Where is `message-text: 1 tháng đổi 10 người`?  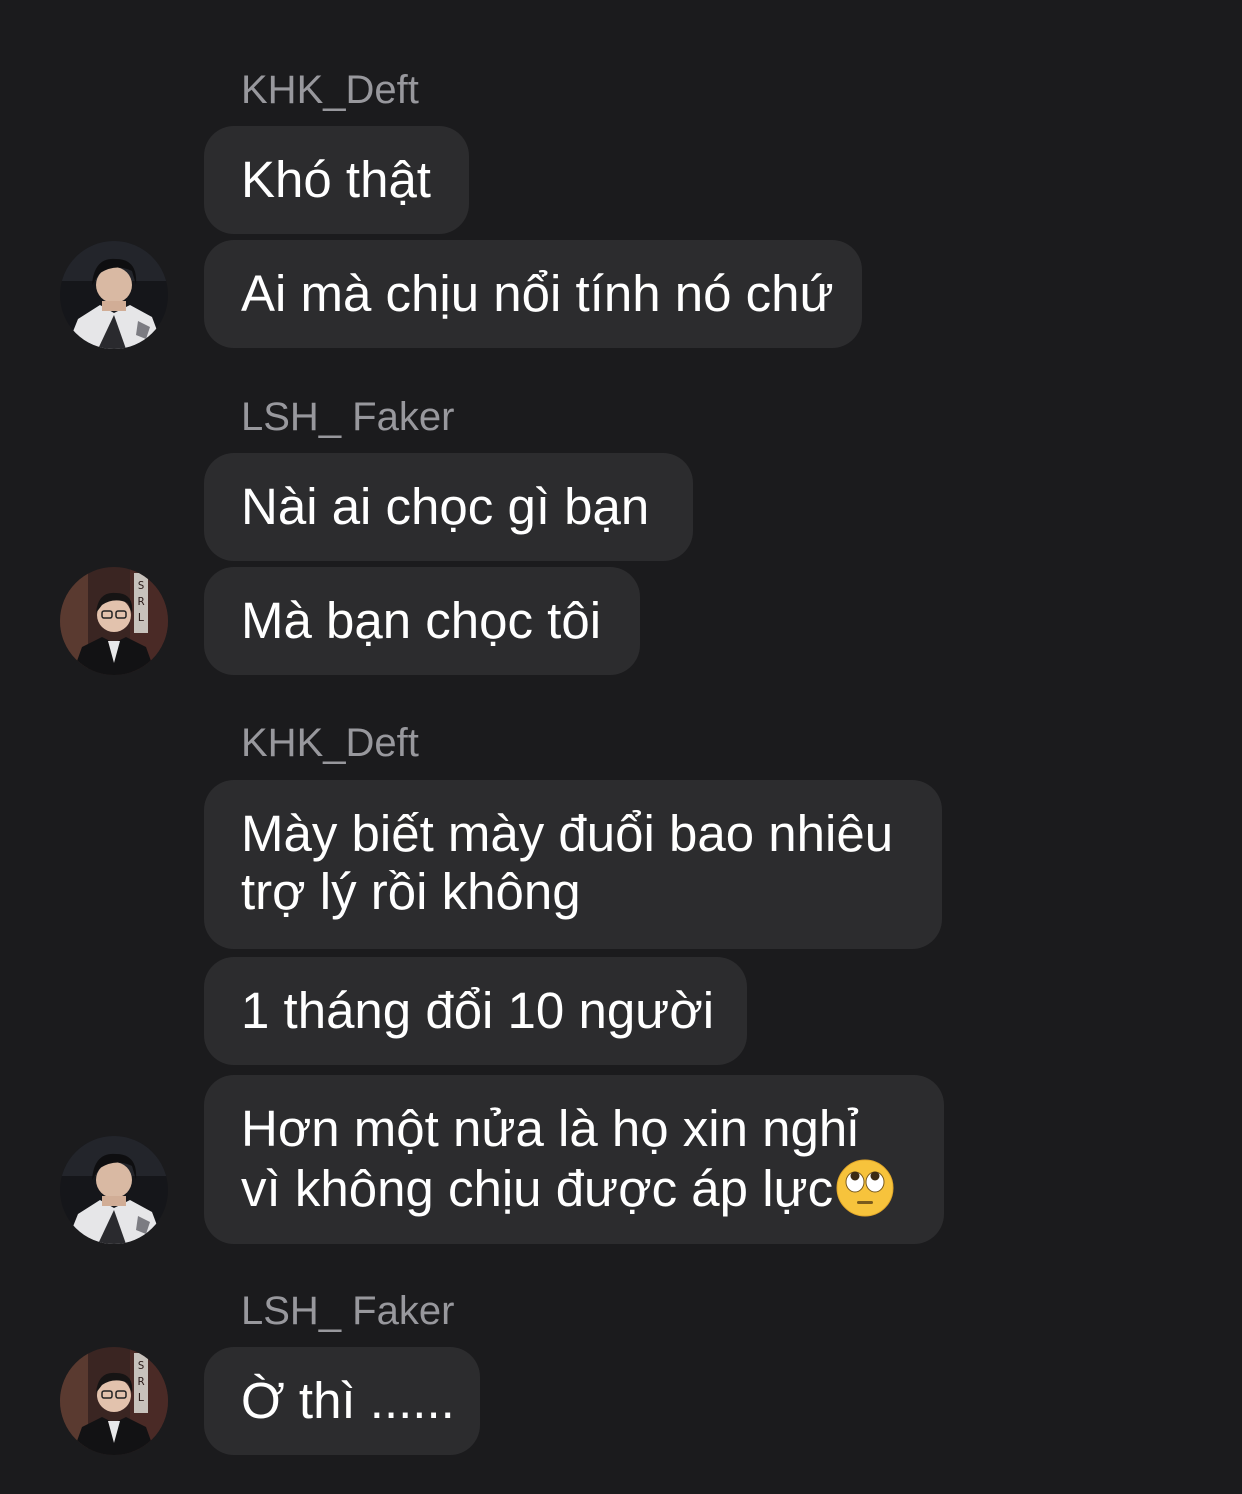
message-text: 1 tháng đổi 10 người is located at coordinates (478, 1010).